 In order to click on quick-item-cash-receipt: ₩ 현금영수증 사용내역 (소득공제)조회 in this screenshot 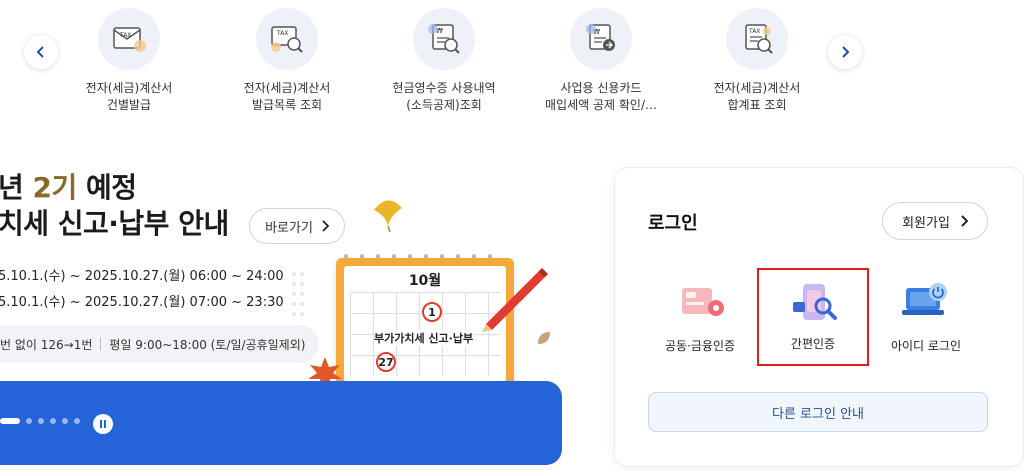, I will do `click(444, 61)`.